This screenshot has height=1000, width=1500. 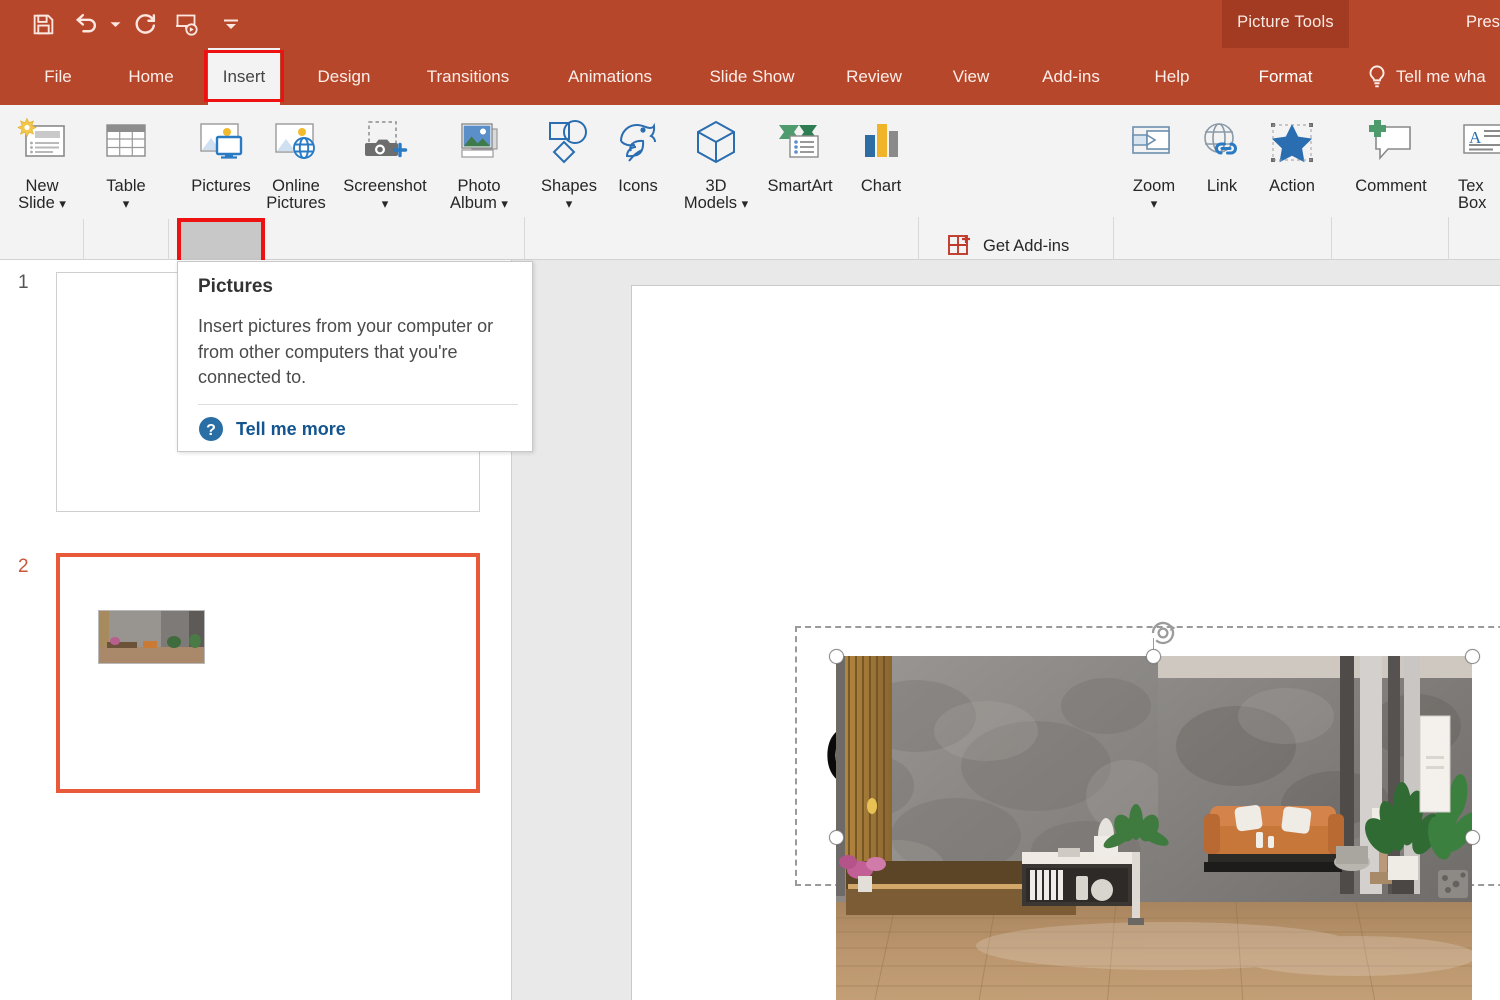 I want to click on button-label-line1: Chart, so click(x=881, y=186).